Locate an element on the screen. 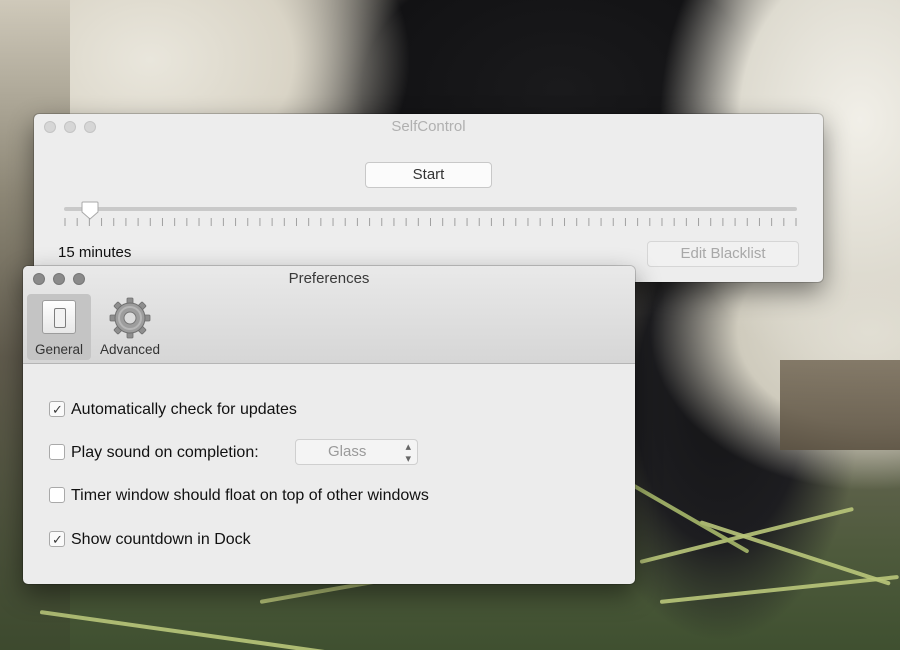 Image resolution: width=900 pixels, height=650 pixels. auto-update-checkbox: ✓ is located at coordinates (57, 409).